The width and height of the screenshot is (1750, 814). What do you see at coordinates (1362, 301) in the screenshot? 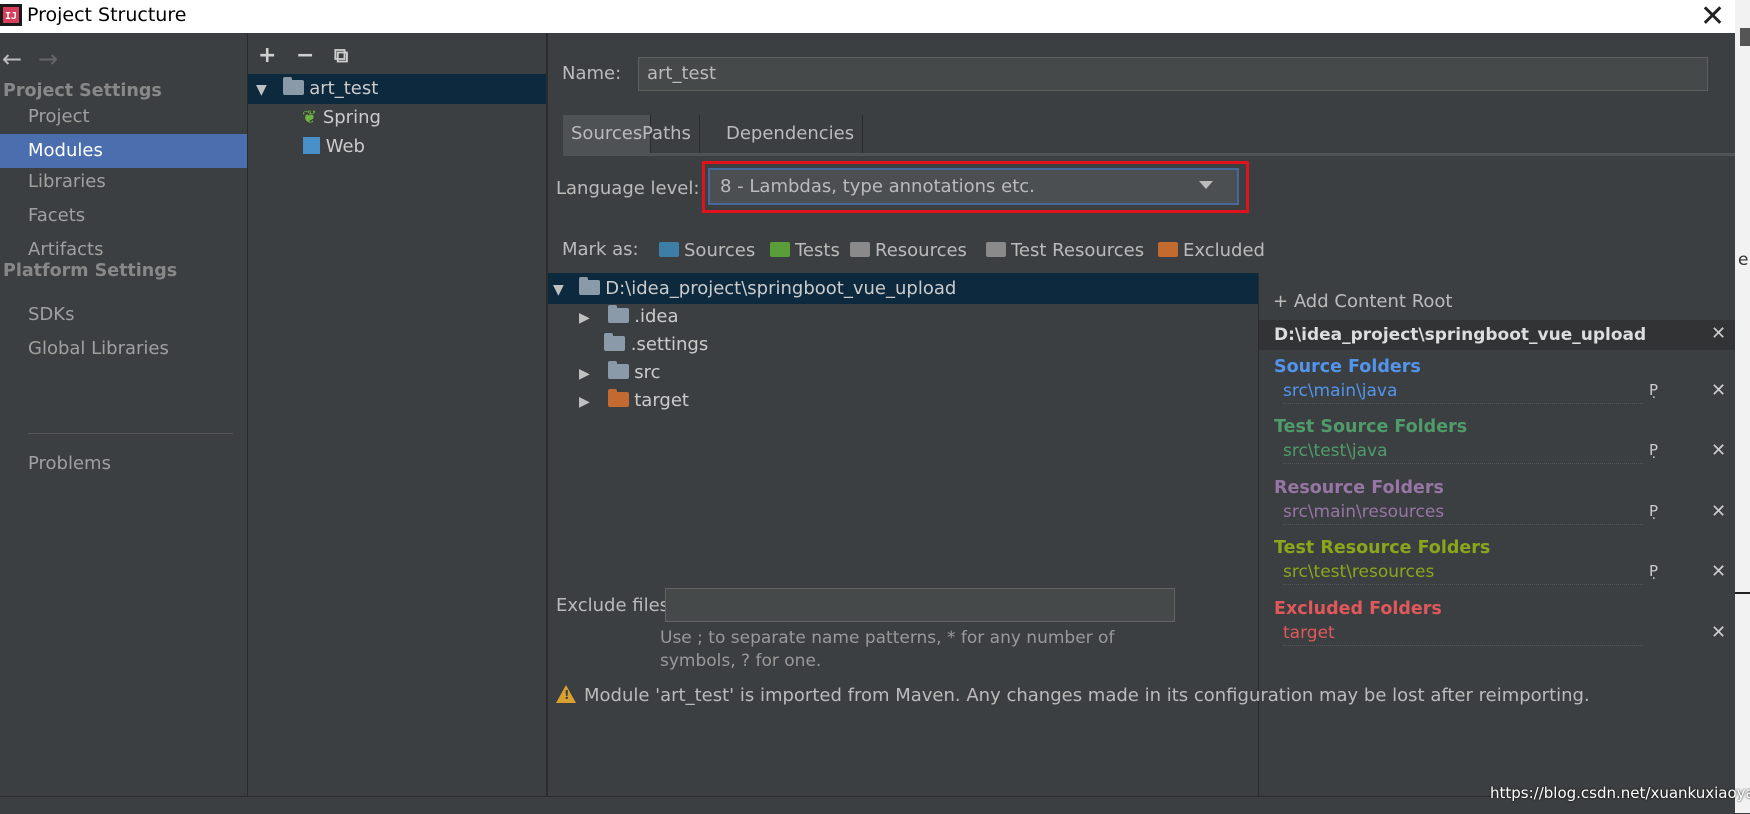
I see `add-content-root-button: + Add Content Root` at bounding box center [1362, 301].